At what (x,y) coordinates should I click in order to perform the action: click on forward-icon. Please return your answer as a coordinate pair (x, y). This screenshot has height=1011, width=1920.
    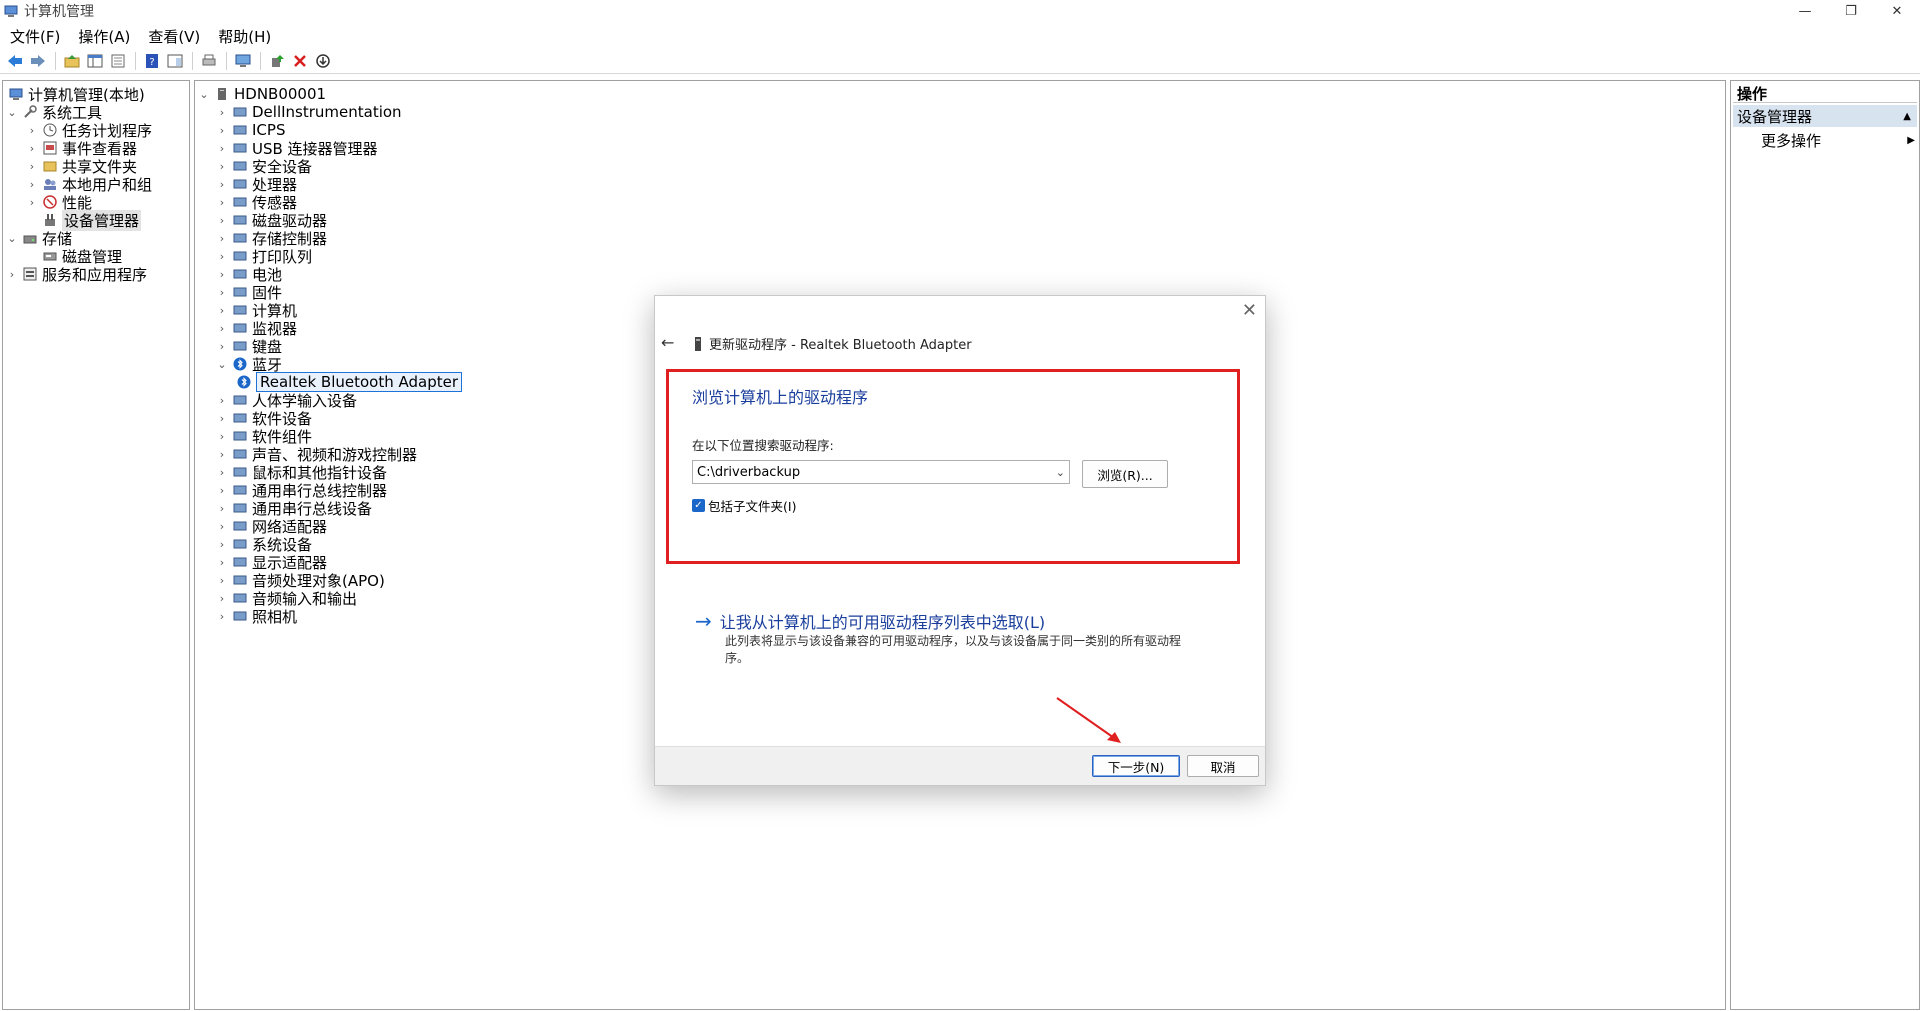
    Looking at the image, I should click on (38, 61).